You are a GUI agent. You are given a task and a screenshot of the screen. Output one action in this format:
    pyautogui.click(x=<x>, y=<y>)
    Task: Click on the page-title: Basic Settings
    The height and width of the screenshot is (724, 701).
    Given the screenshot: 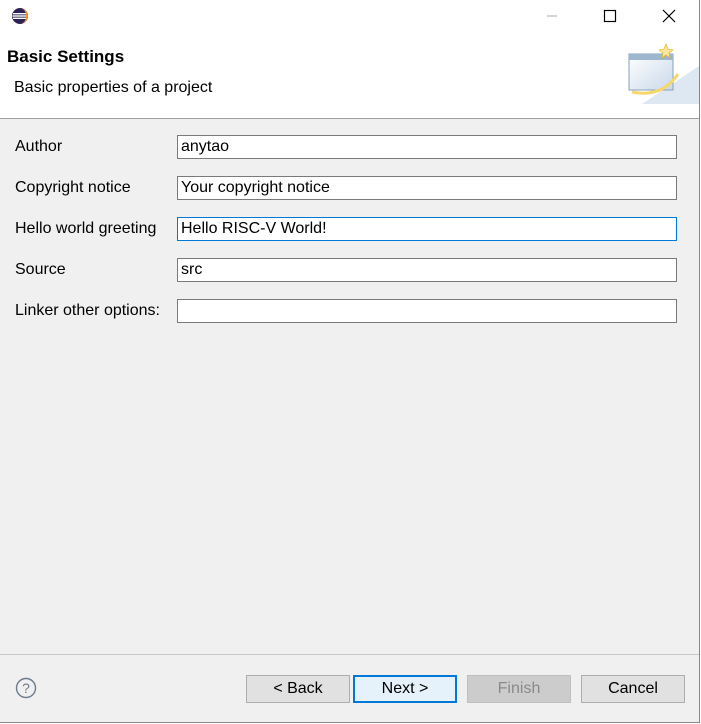 What is the action you would take?
    pyautogui.click(x=66, y=56)
    